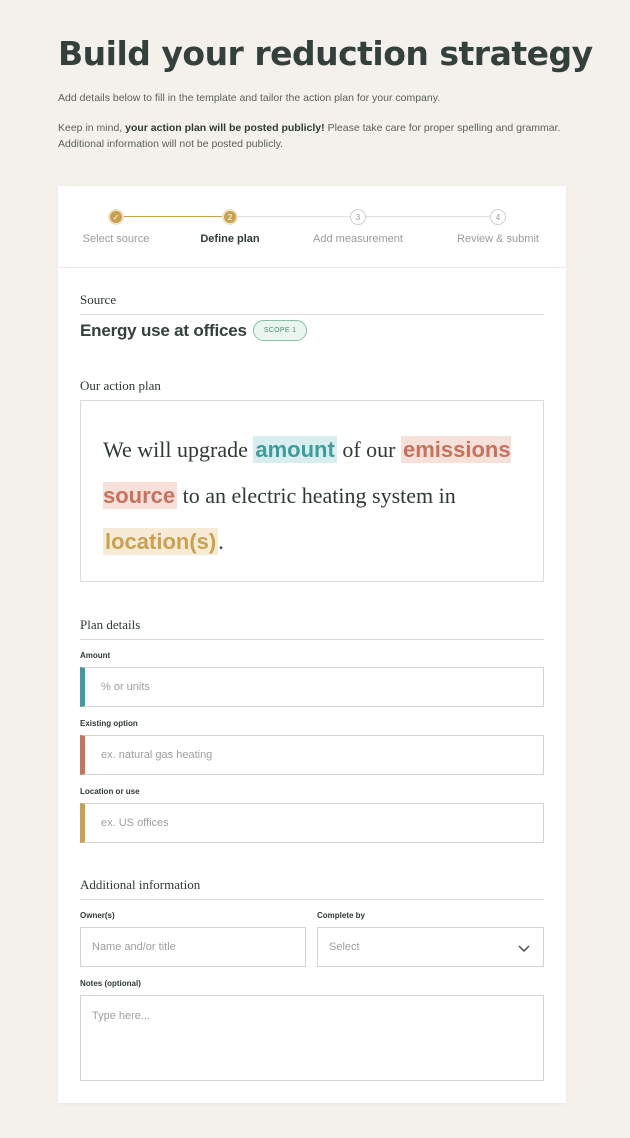  What do you see at coordinates (368, 449) in the screenshot?
I see `plan-text: of our` at bounding box center [368, 449].